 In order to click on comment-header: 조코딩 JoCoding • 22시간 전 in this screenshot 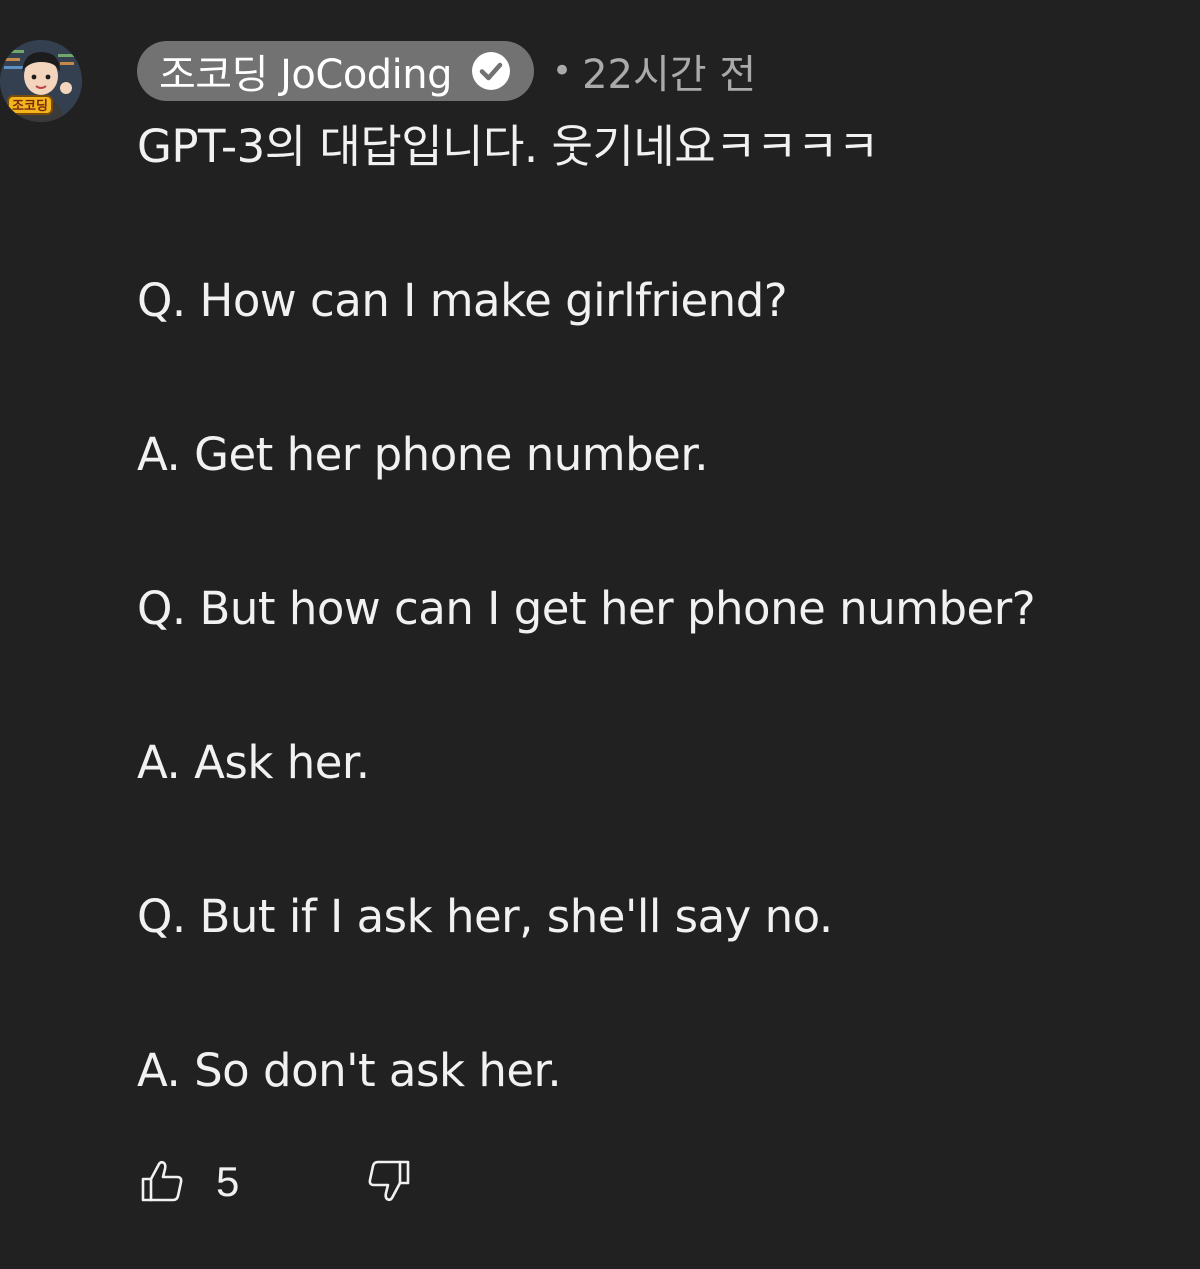, I will do `click(446, 71)`.